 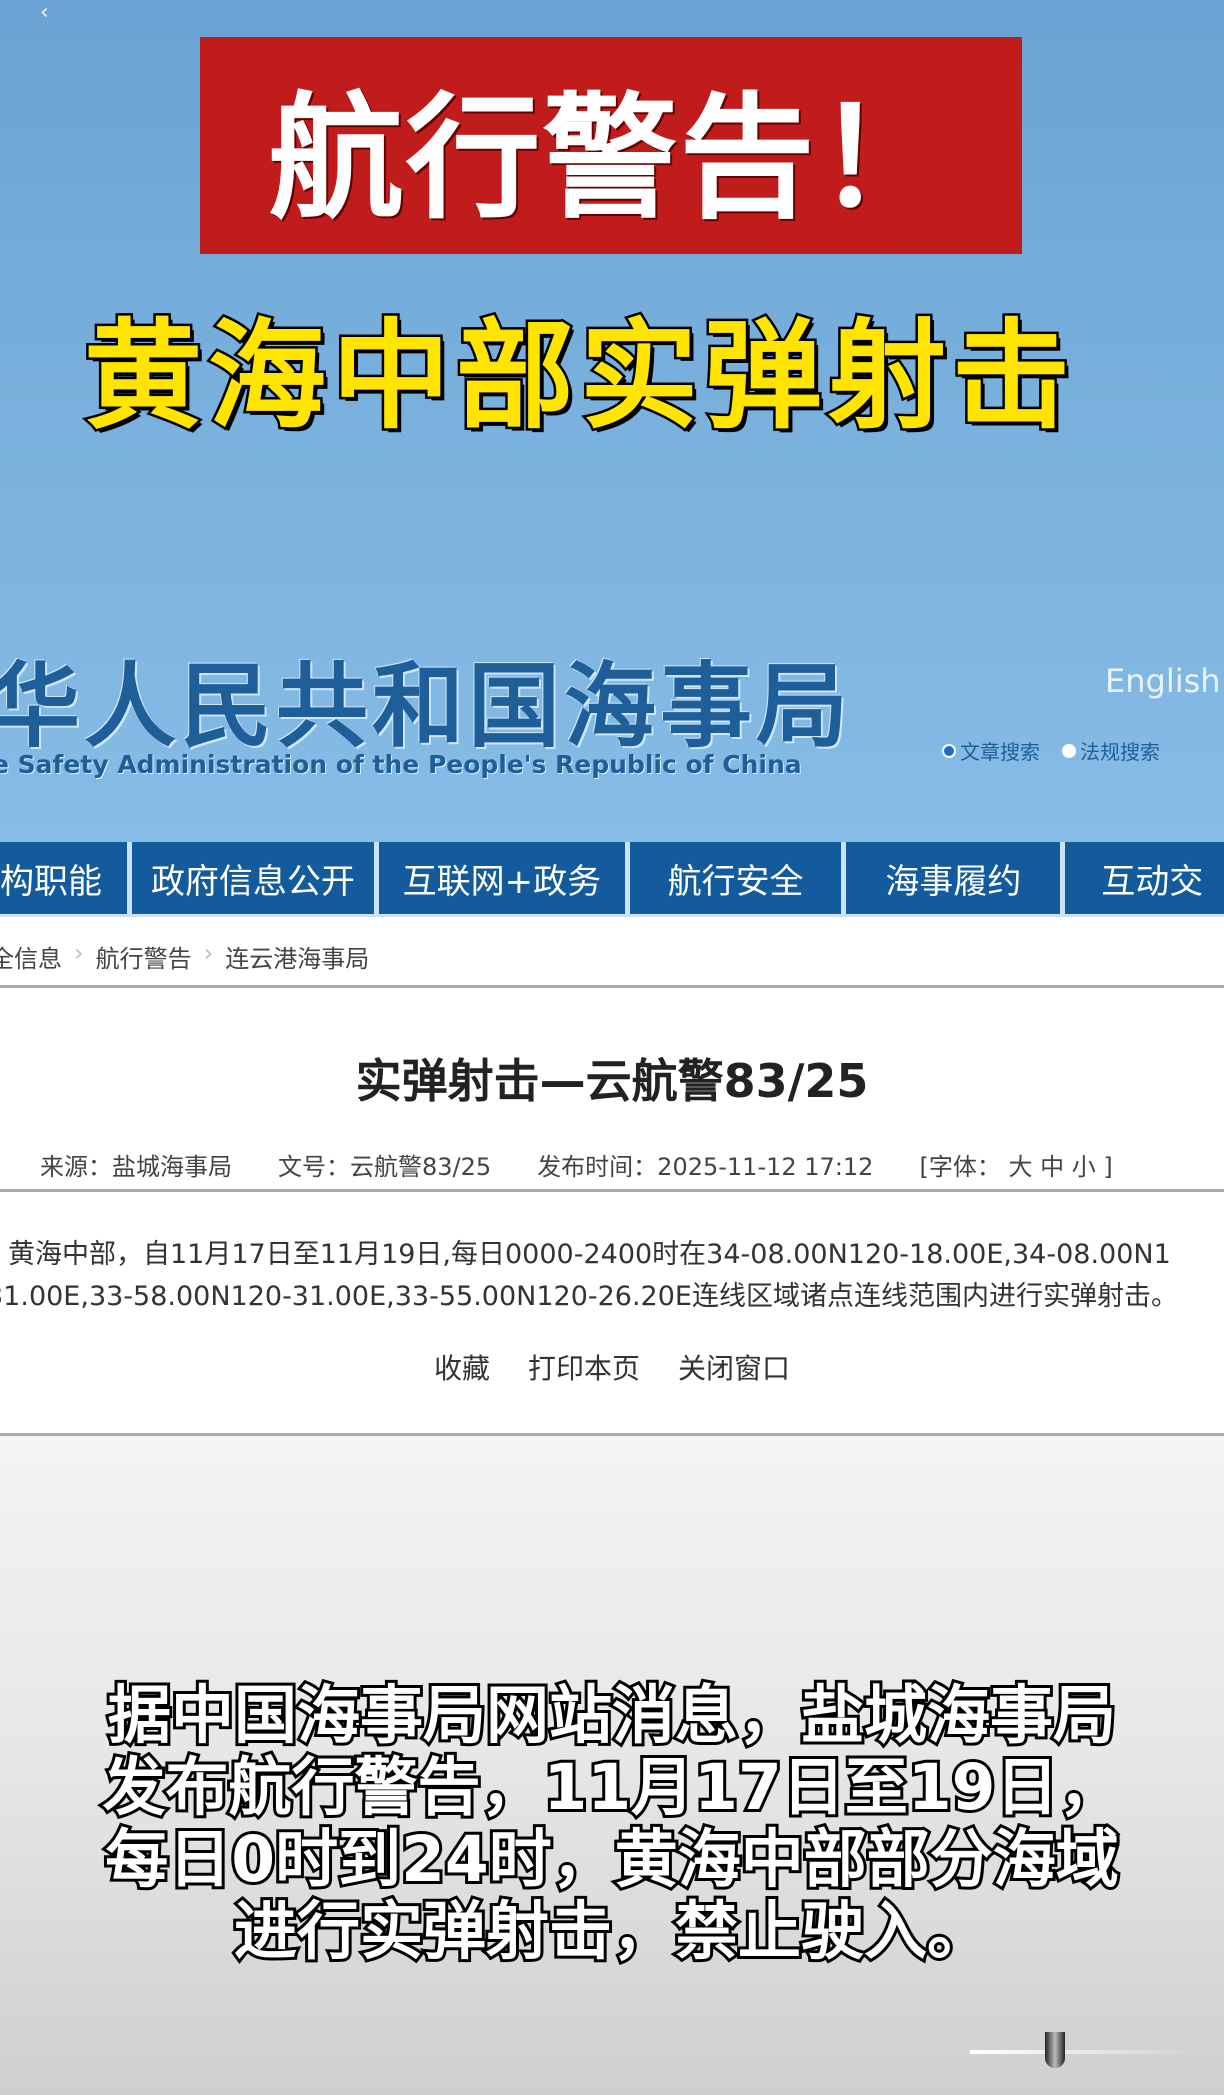 I want to click on radio-article-search: 文章搜索, so click(x=991, y=750).